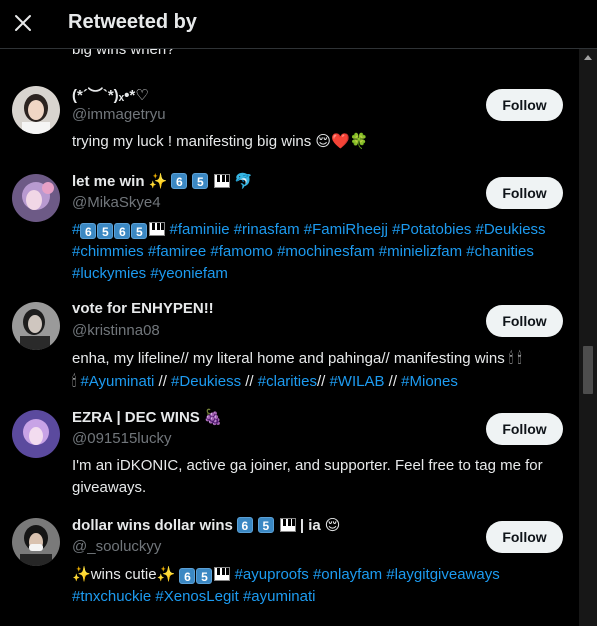 The width and height of the screenshot is (597, 626). Describe the element at coordinates (588, 370) in the screenshot. I see `scrollbar-thumb` at that location.